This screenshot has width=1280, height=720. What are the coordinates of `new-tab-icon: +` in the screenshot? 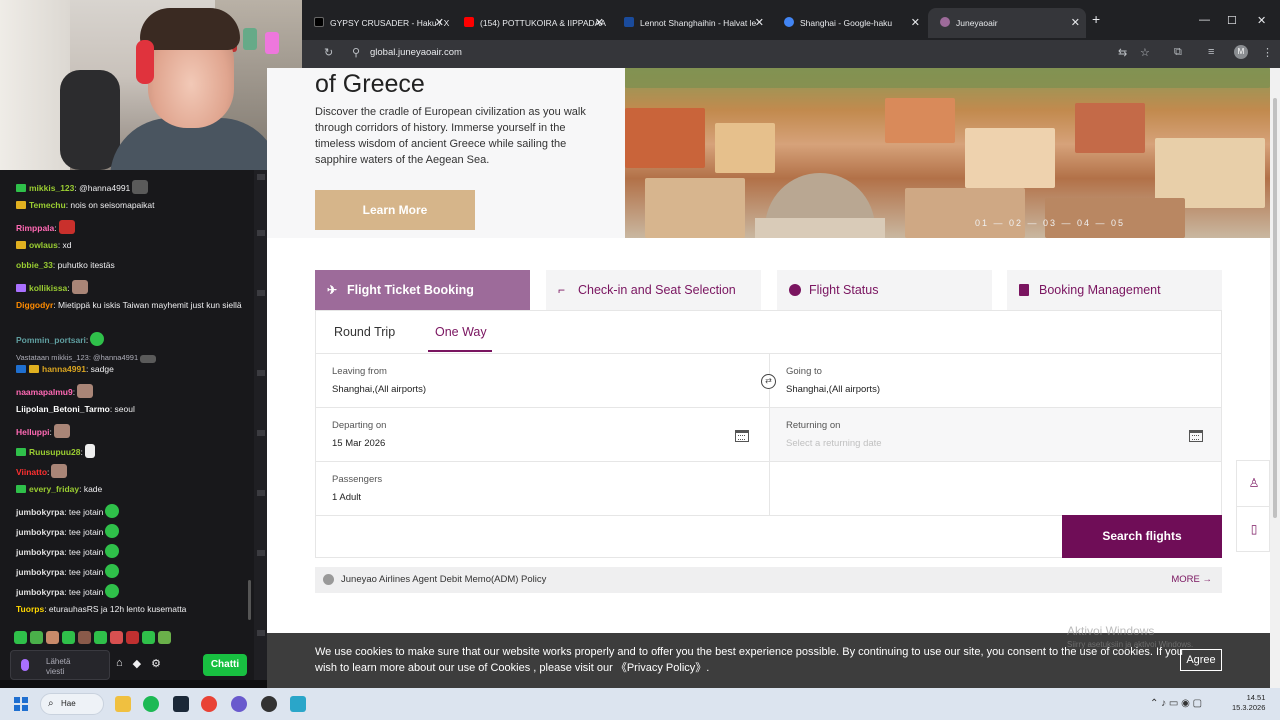 It's located at (1096, 19).